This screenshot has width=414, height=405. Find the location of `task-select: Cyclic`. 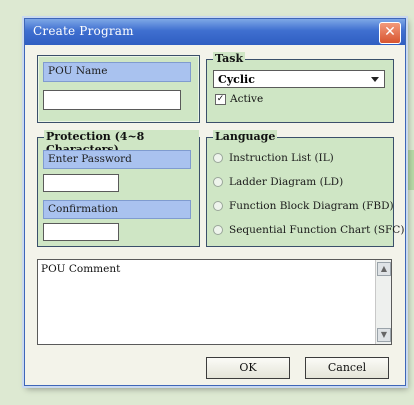

task-select: Cyclic is located at coordinates (299, 79).